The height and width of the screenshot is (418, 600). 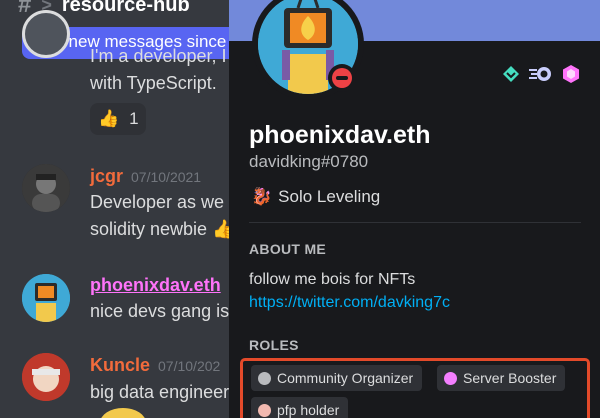 What do you see at coordinates (160, 311) in the screenshot?
I see `message-line: nice devs gang is` at bounding box center [160, 311].